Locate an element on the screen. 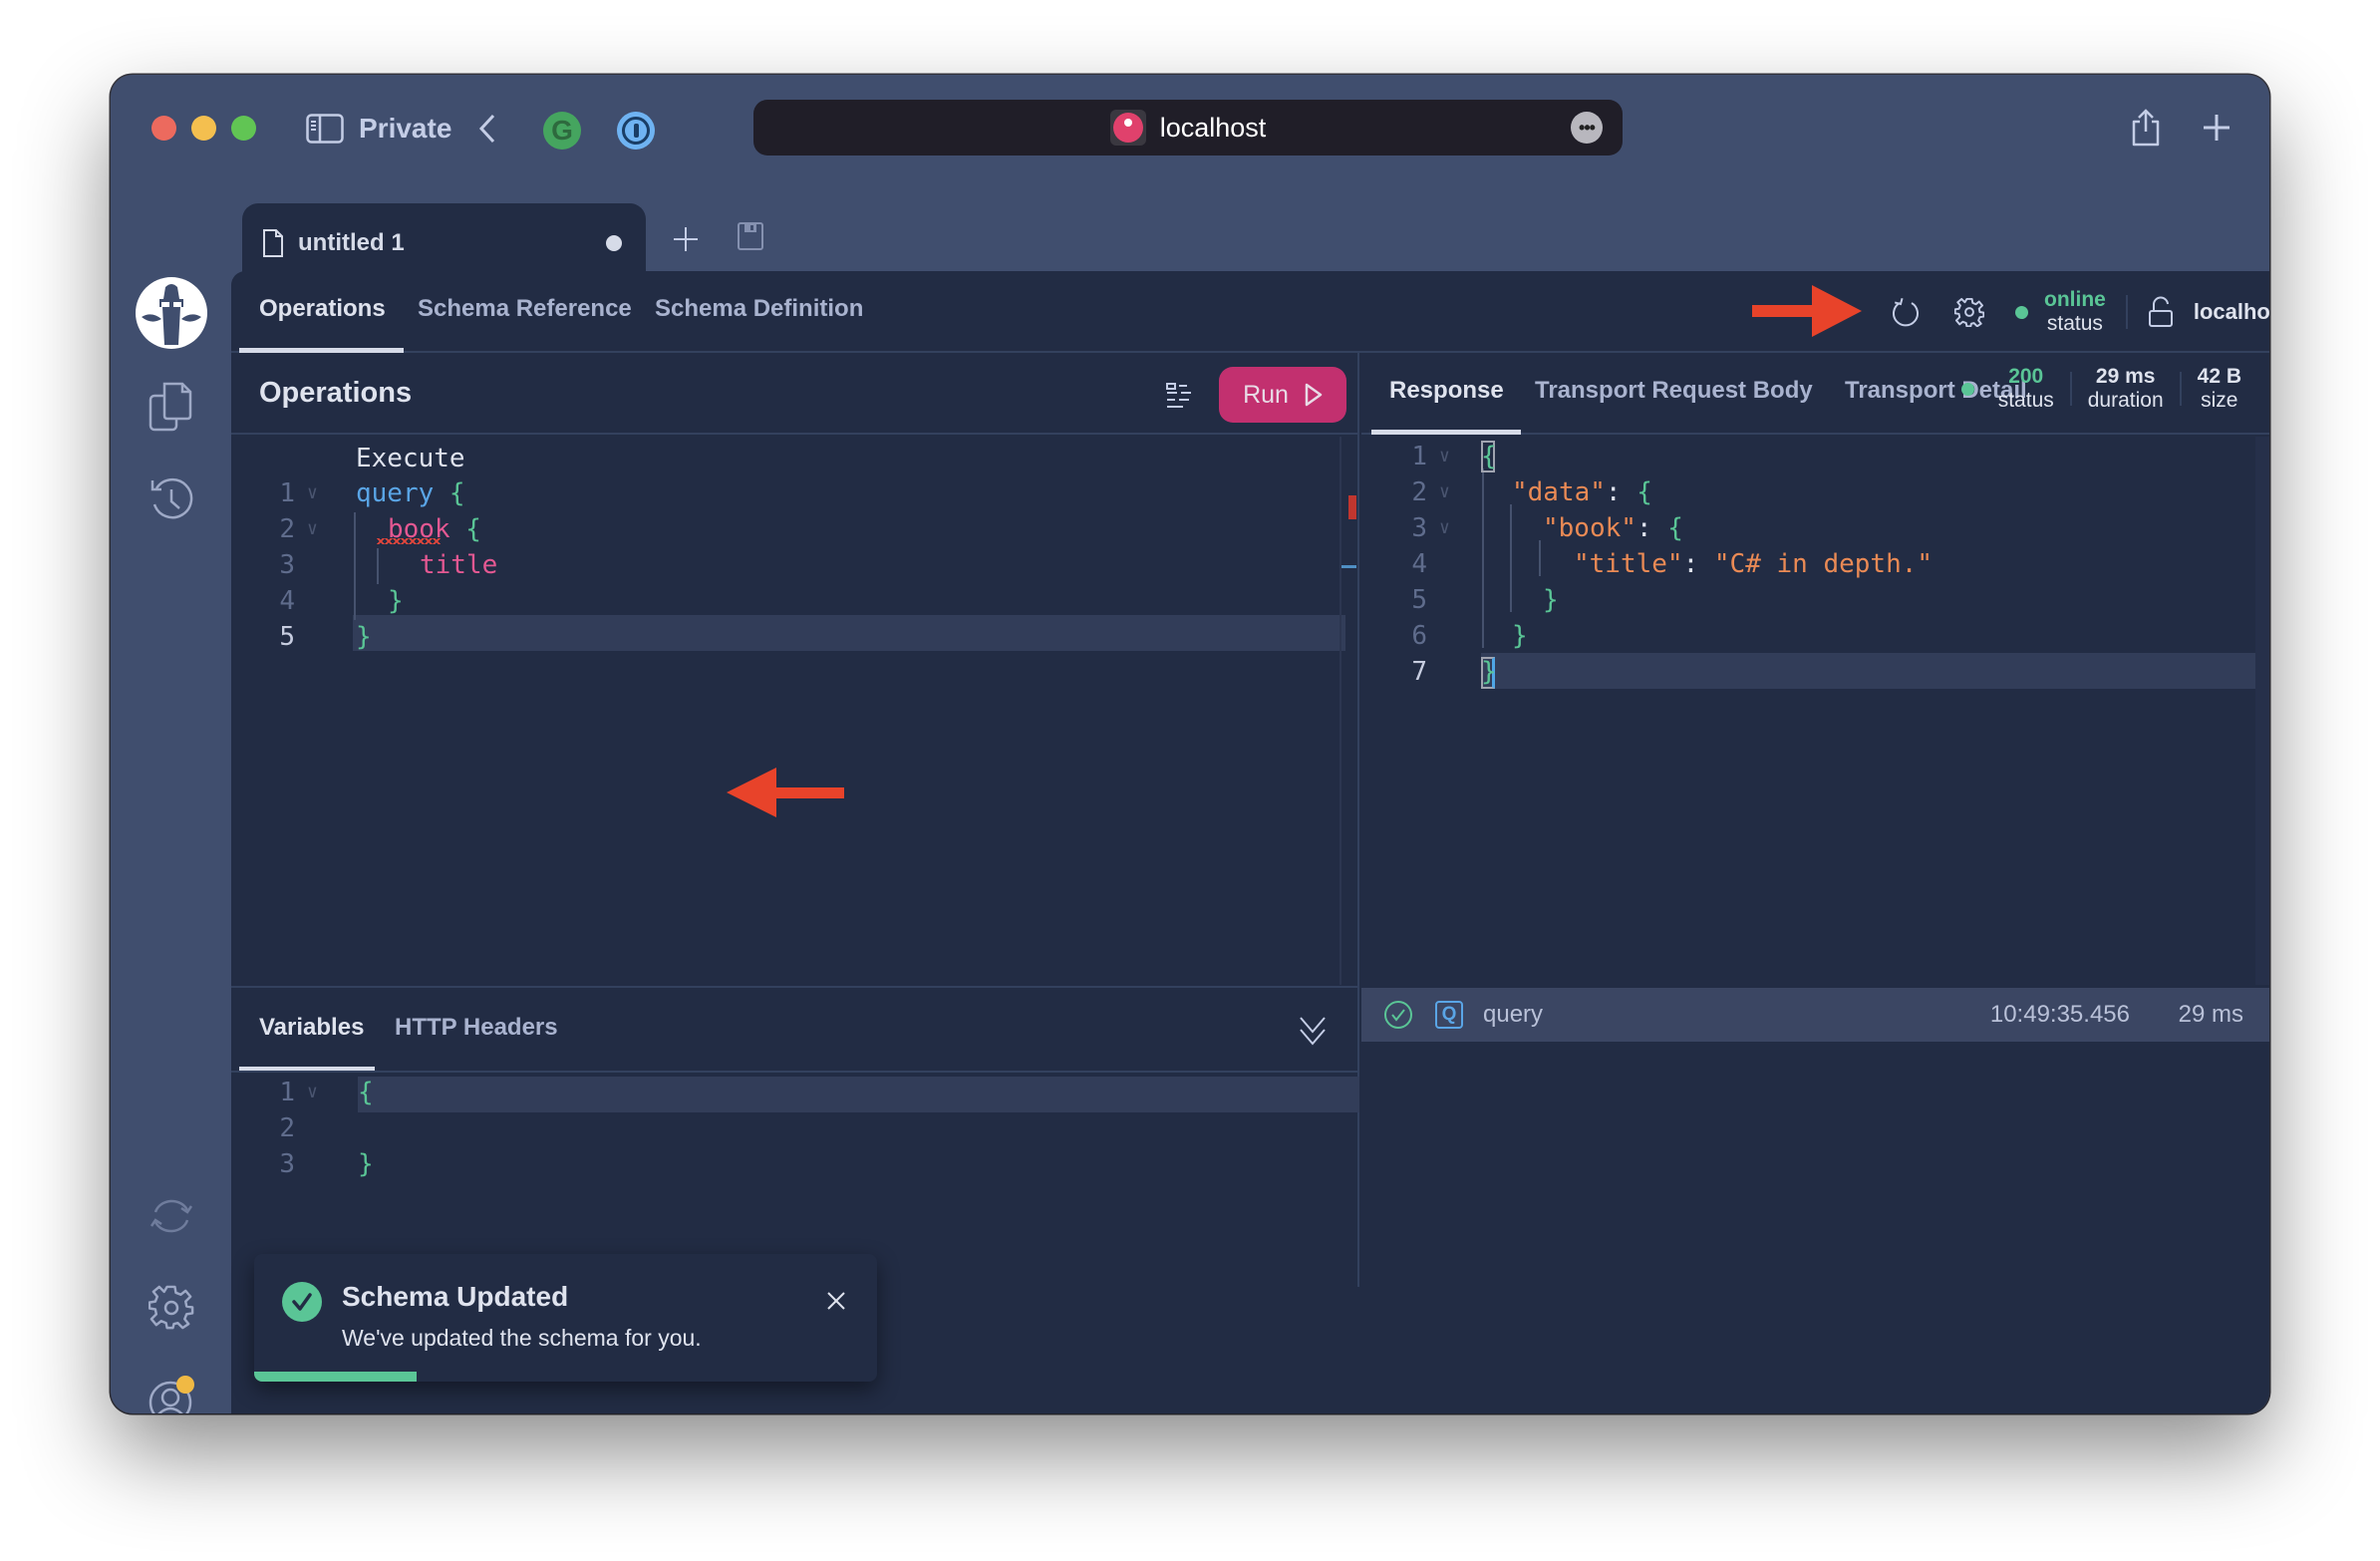 Image resolution: width=2380 pixels, height=1561 pixels. history-timestamp: 10:49:35.456 is located at coordinates (2059, 1014).